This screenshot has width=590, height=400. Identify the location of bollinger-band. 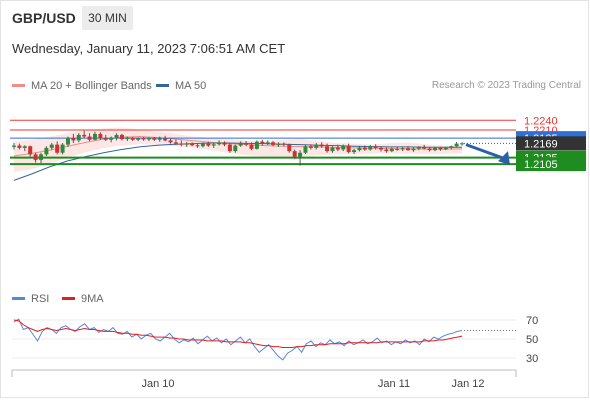
(238, 150).